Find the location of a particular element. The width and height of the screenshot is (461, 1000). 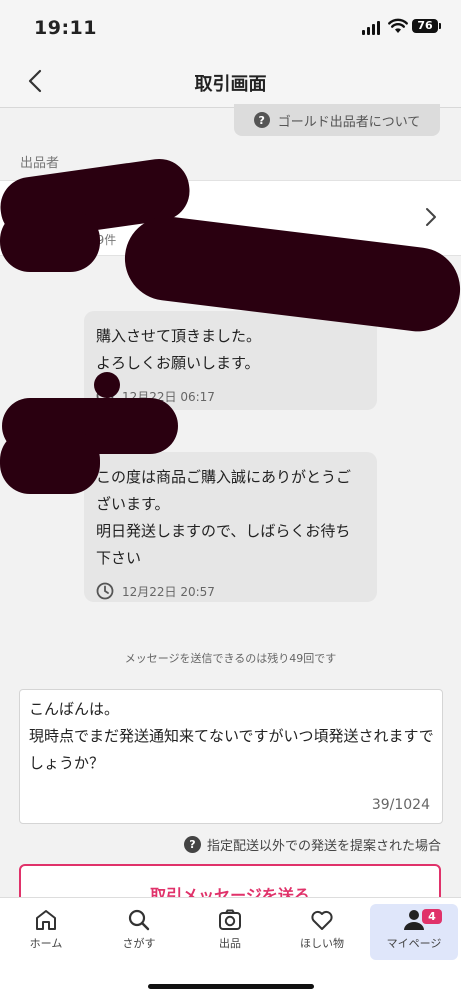

gold-seller-info-button: ? ゴールド出品者について is located at coordinates (337, 120).